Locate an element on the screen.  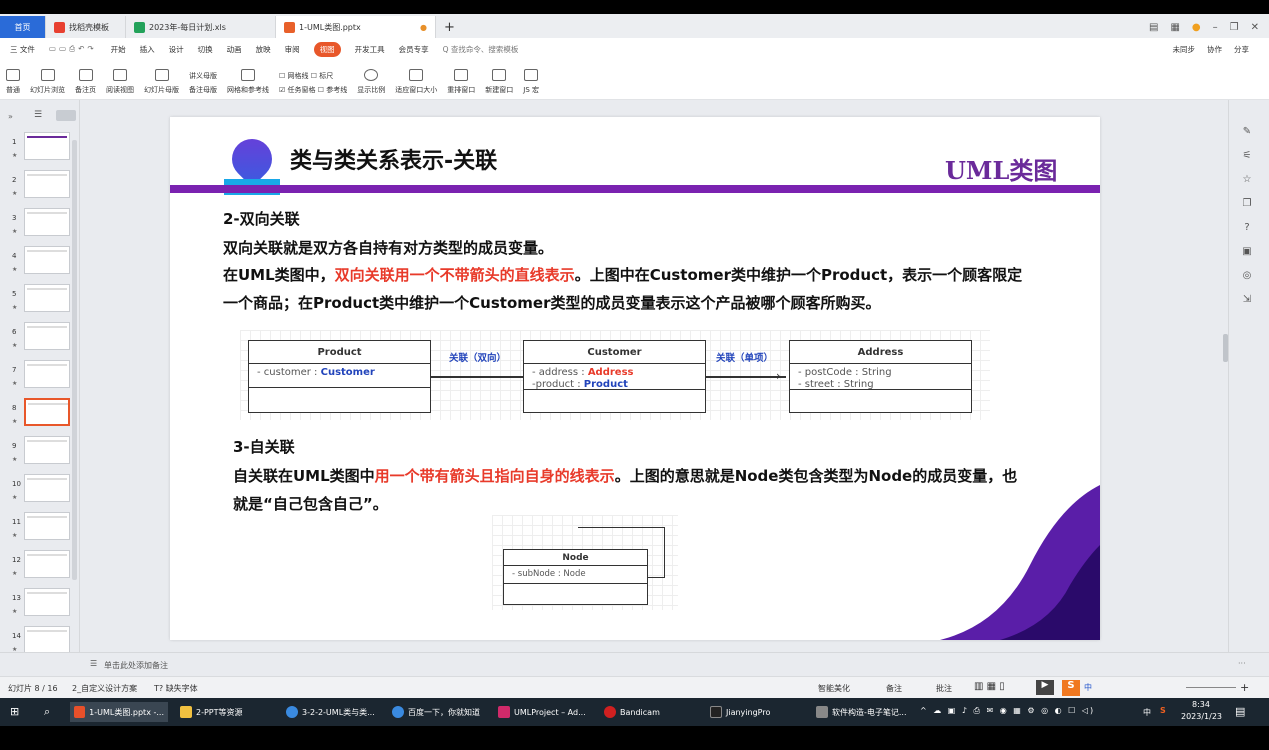
smart-beautify-button: 智能美化 is located at coordinates (834, 688).